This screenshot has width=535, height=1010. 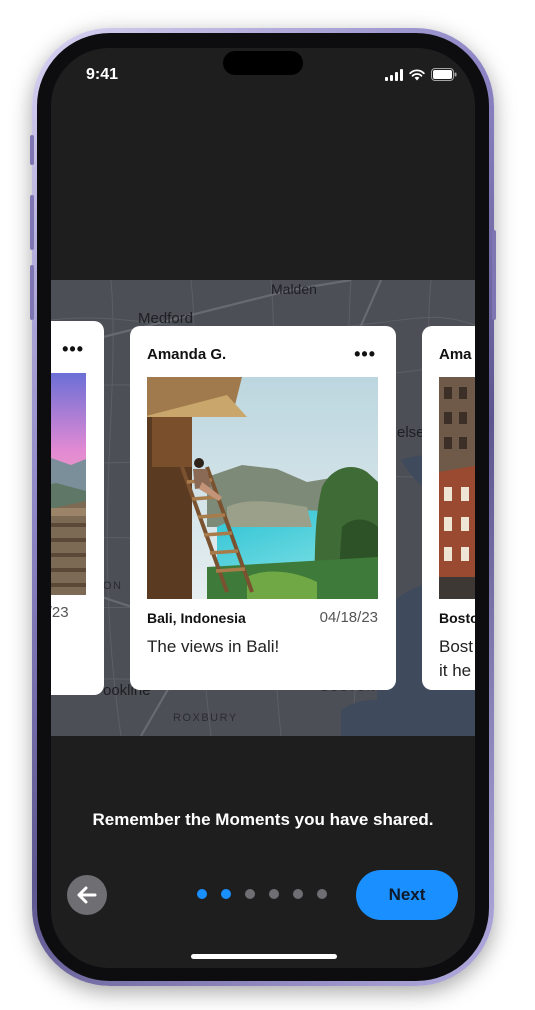 I want to click on boston-street-photo, so click(x=457, y=488).